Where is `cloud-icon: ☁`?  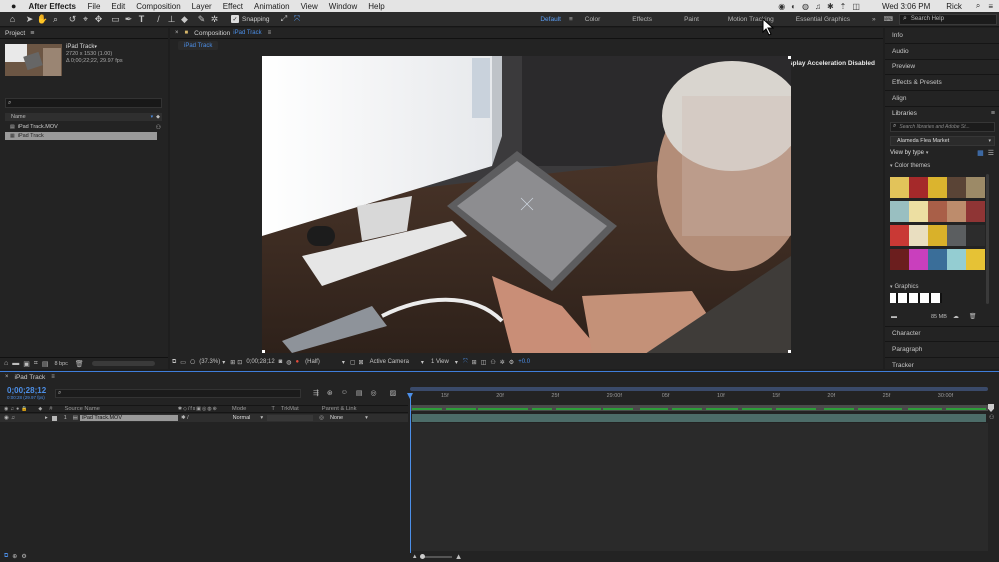
cloud-icon: ☁ is located at coordinates (956, 316).